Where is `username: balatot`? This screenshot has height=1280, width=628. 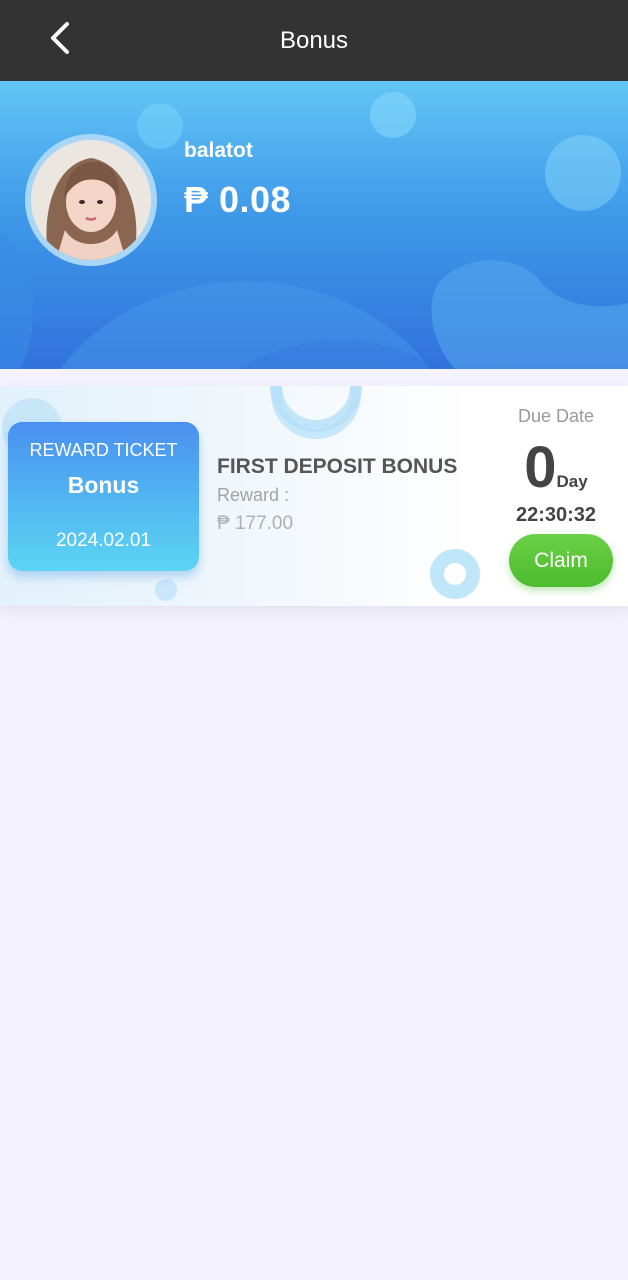
username: balatot is located at coordinates (218, 150).